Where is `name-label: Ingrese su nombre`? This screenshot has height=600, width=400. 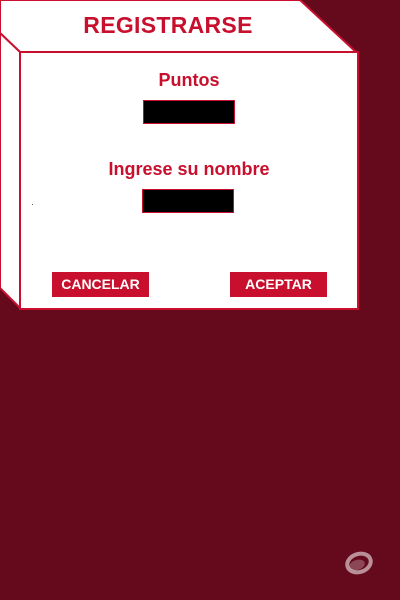
name-label: Ingrese su nombre is located at coordinates (189, 169).